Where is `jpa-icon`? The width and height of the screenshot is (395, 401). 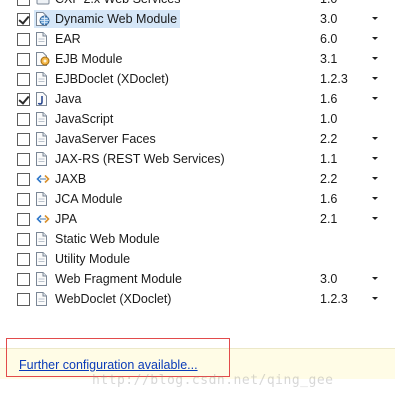 jpa-icon is located at coordinates (43, 219).